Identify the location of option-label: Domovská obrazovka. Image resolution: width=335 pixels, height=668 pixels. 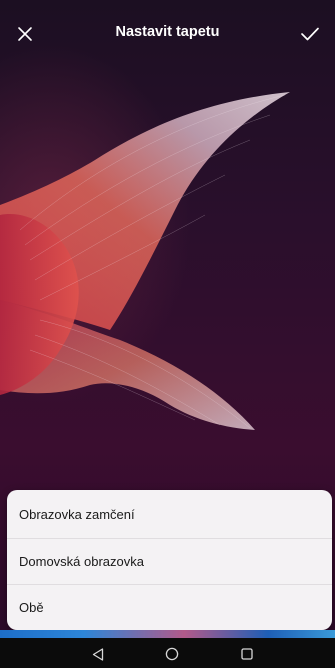
(81, 561).